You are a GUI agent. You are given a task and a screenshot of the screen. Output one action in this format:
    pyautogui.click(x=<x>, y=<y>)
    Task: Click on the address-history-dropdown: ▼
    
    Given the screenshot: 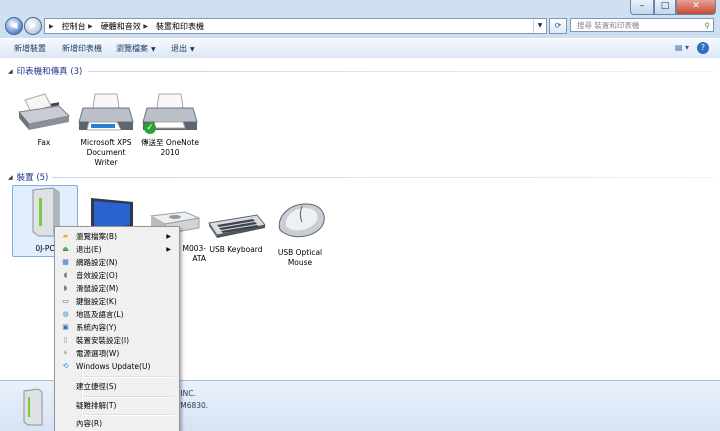 What is the action you would take?
    pyautogui.click(x=539, y=26)
    